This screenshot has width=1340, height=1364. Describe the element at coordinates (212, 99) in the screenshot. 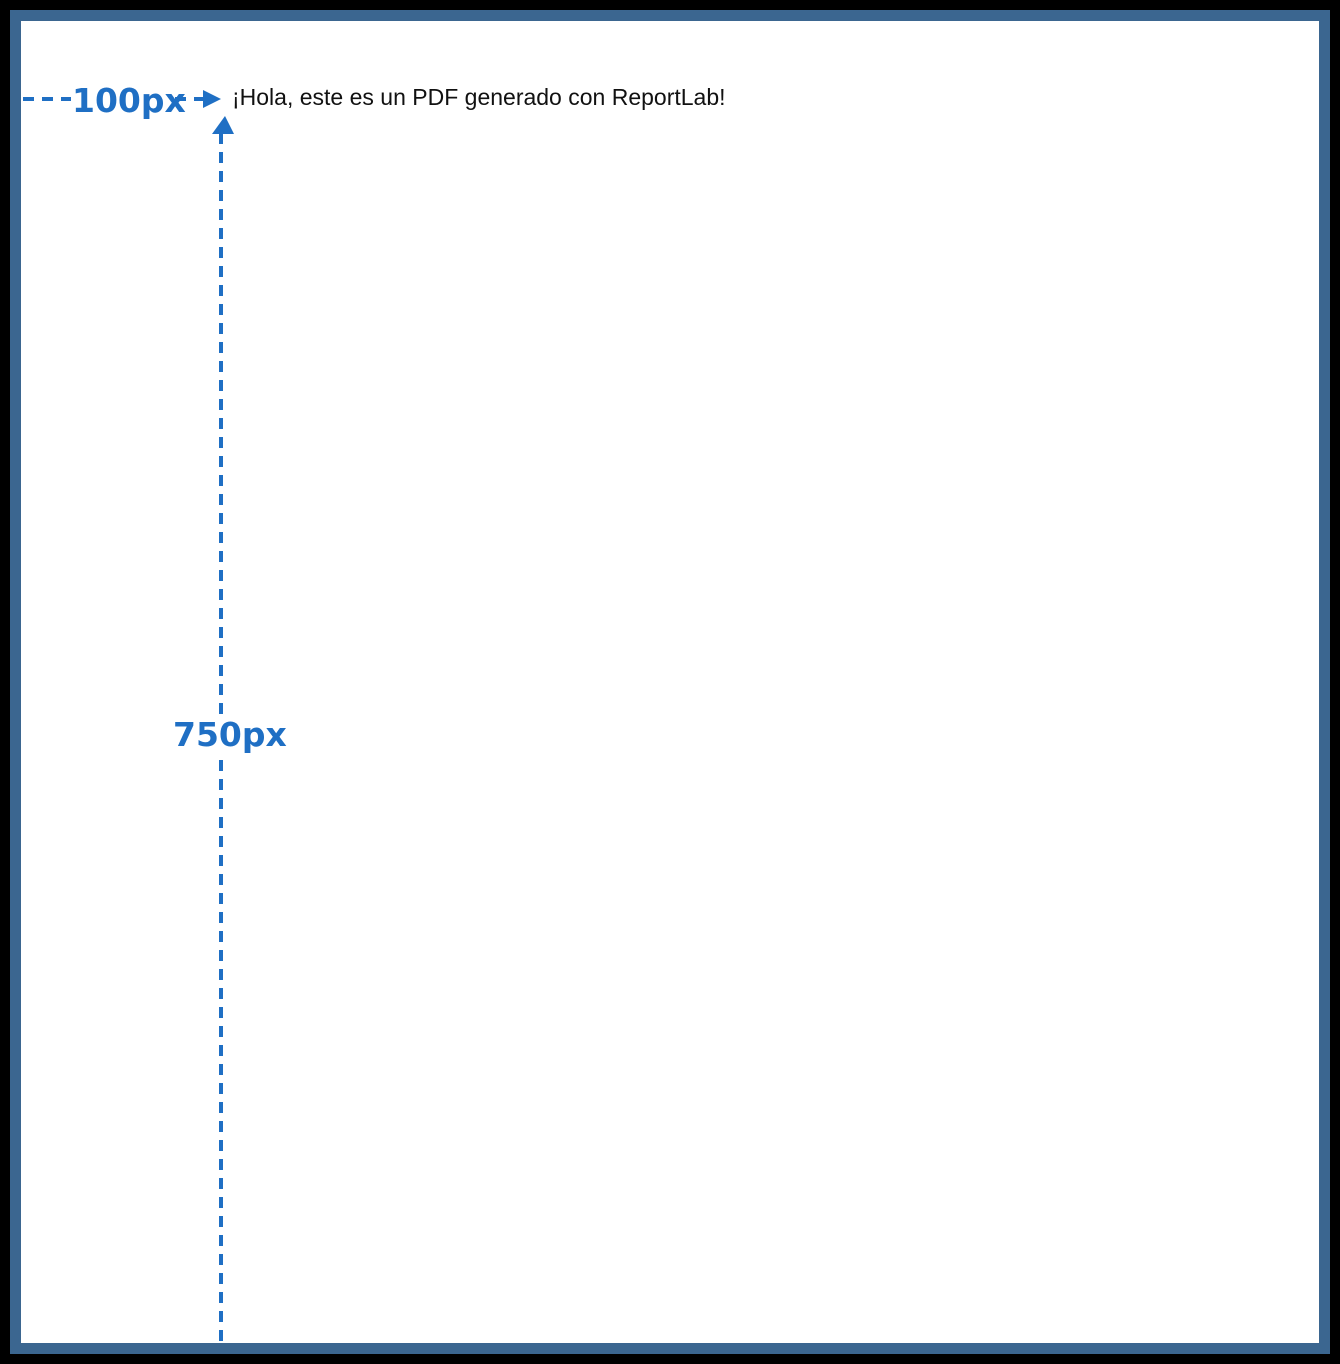

I see `horizontal-arrowhead-icon` at that location.